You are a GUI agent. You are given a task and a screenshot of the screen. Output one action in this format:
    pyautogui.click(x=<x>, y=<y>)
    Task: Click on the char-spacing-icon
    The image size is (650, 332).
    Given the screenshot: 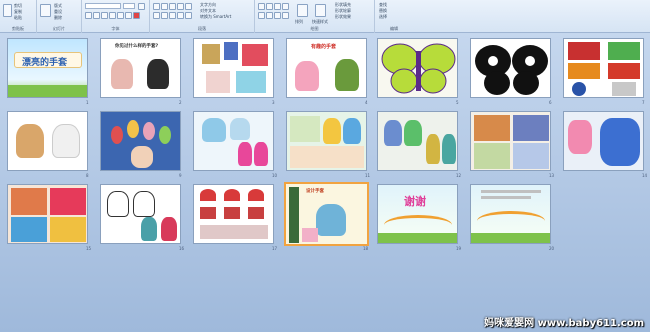 What is the action you would take?
    pyautogui.click(x=128, y=15)
    